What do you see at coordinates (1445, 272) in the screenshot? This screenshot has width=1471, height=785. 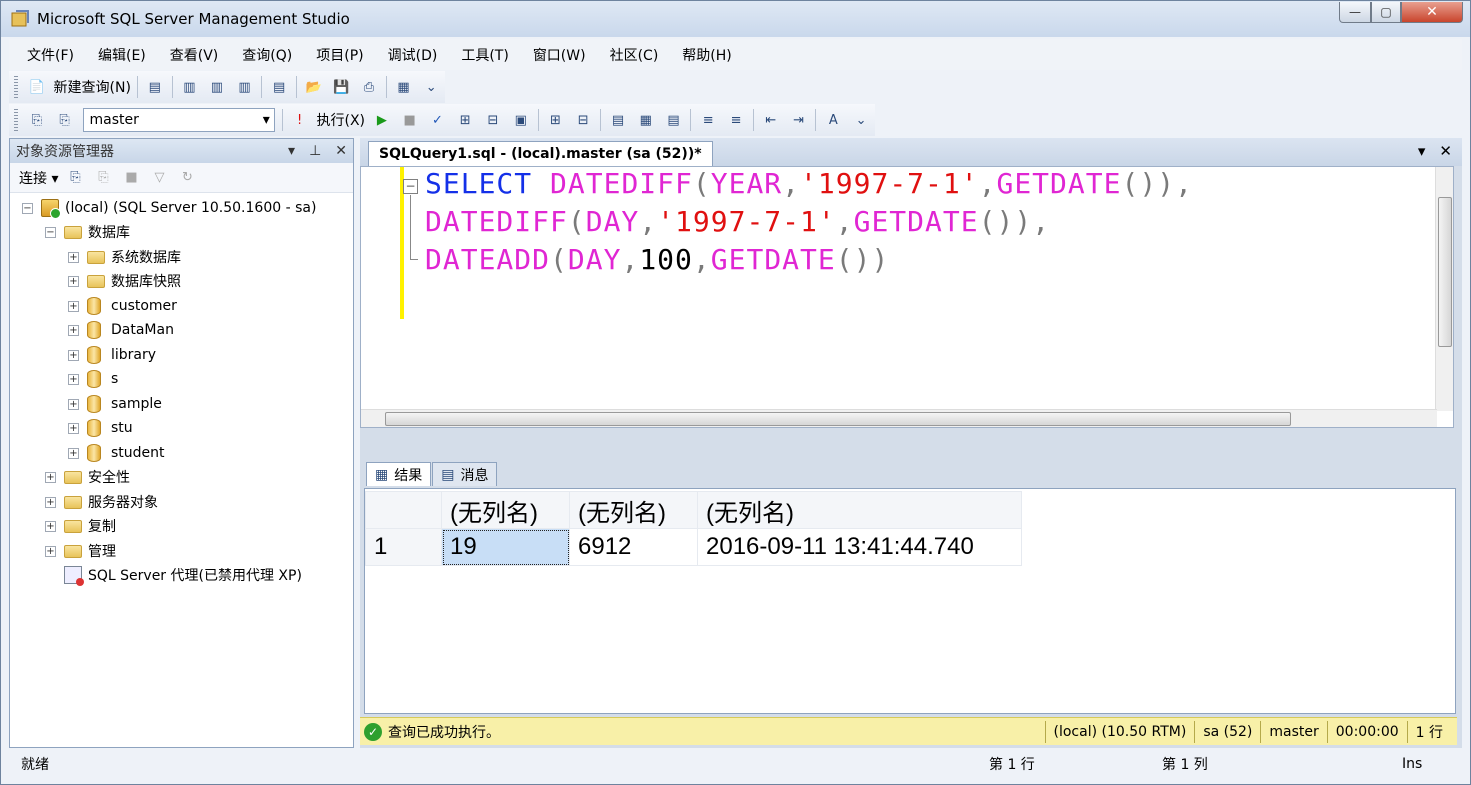 I see `vertical-scroll-thumb` at bounding box center [1445, 272].